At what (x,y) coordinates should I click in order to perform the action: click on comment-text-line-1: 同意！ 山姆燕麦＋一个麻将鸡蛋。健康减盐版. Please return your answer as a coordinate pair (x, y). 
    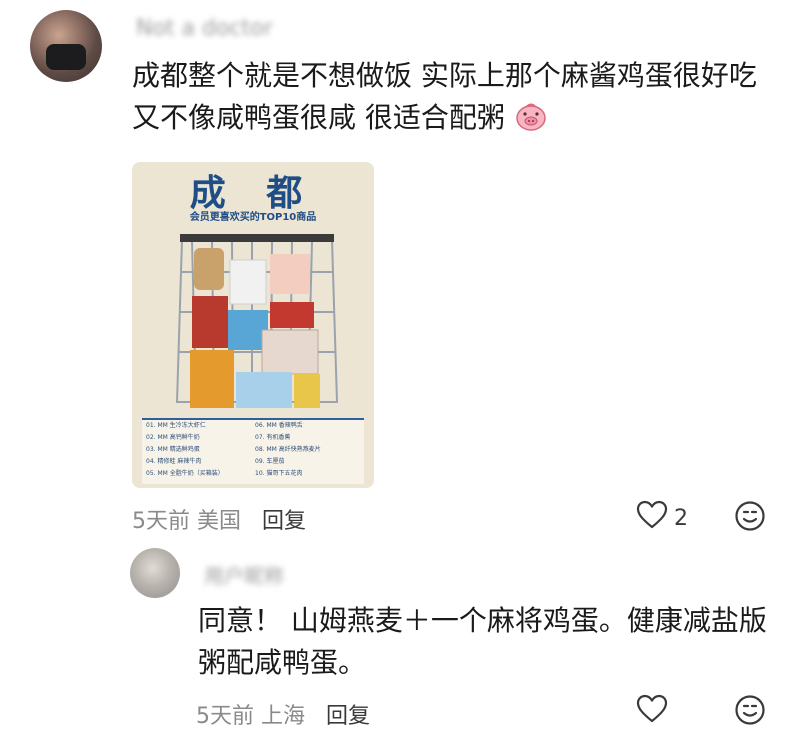
    Looking at the image, I should click on (482, 620).